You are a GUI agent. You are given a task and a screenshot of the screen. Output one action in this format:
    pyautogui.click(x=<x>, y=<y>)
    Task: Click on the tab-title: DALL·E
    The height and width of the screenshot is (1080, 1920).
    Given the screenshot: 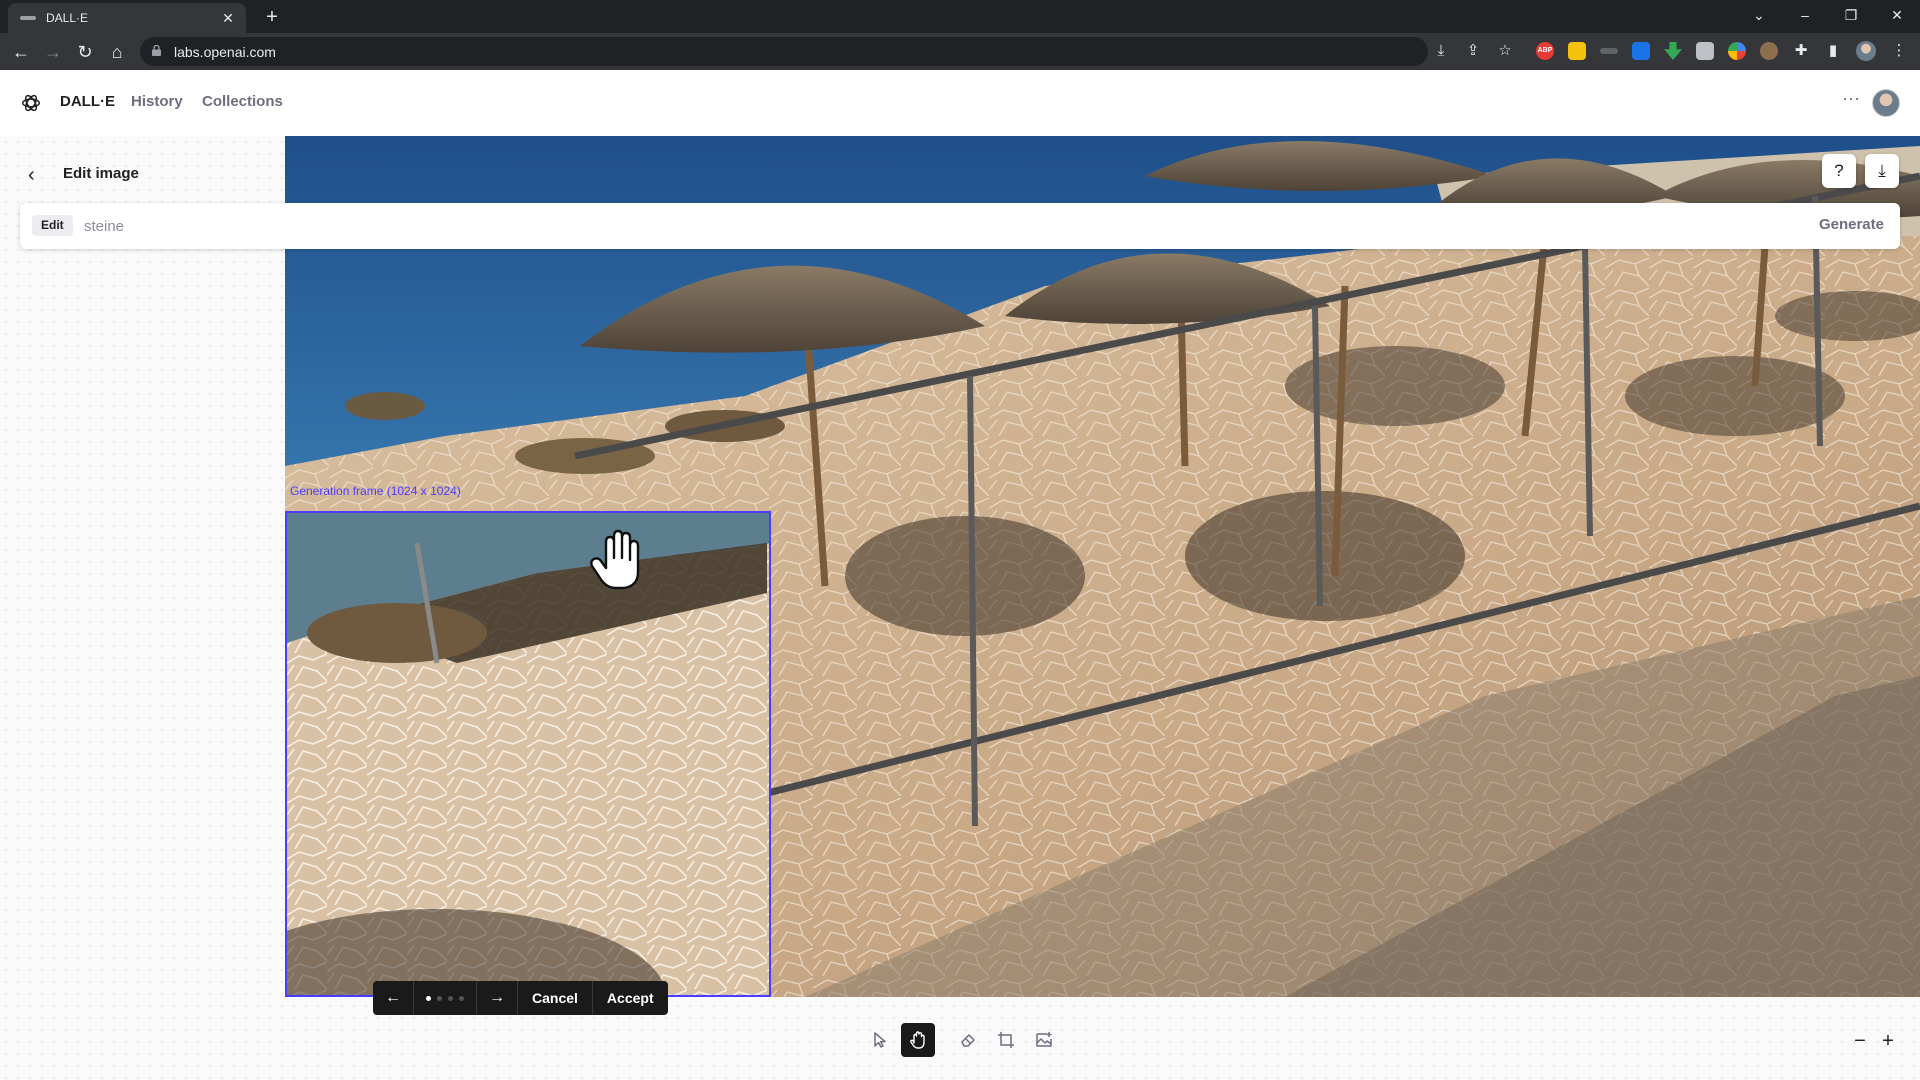 What is the action you would take?
    pyautogui.click(x=67, y=18)
    